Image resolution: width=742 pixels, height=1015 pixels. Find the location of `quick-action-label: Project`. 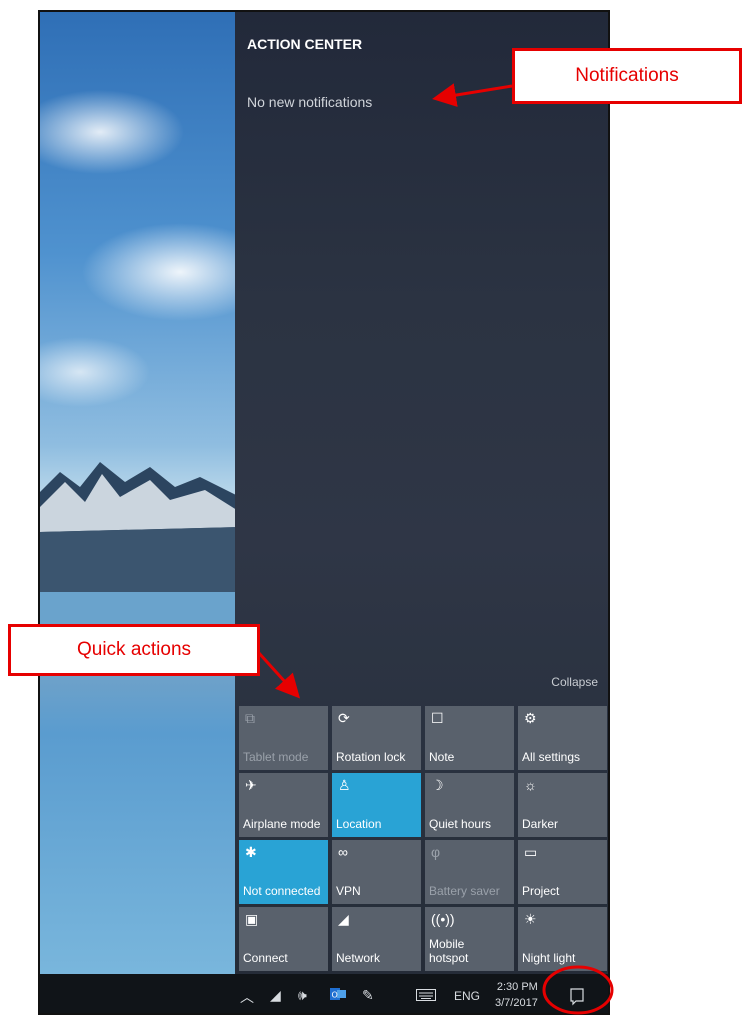

quick-action-label: Project is located at coordinates (541, 891).